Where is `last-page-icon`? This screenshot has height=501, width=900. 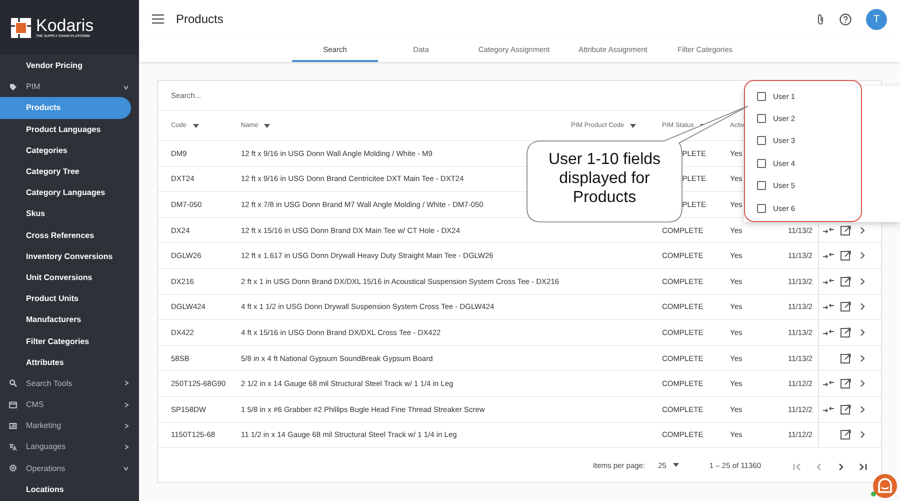
last-page-icon is located at coordinates (863, 467).